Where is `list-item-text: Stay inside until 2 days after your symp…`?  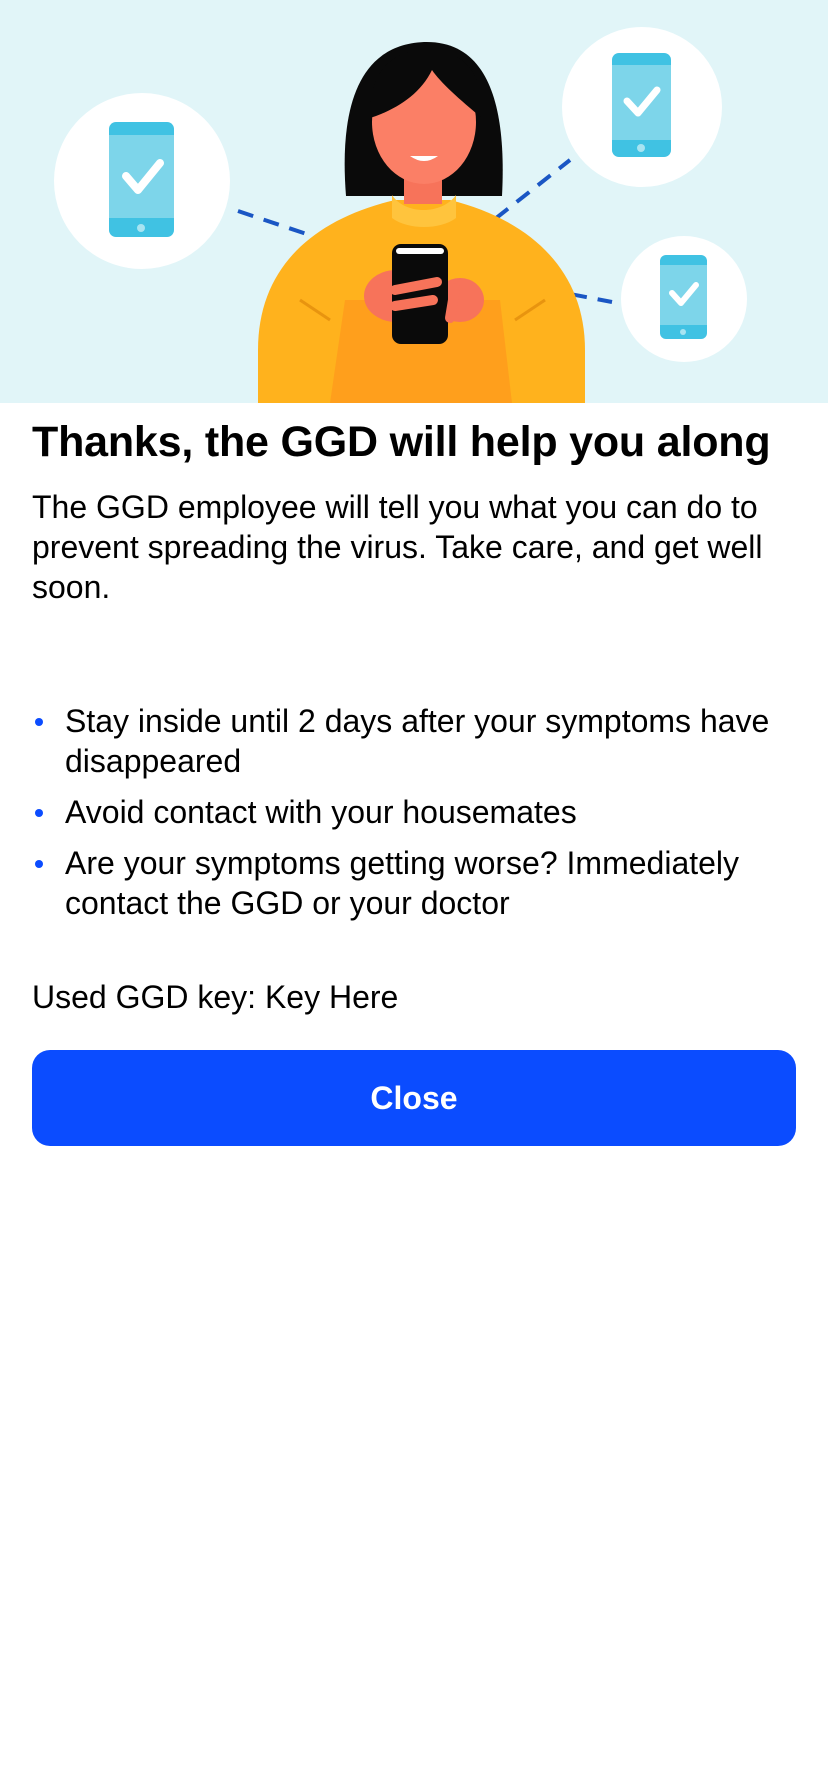
list-item-text: Stay inside until 2 days after your symp… is located at coordinates (417, 741).